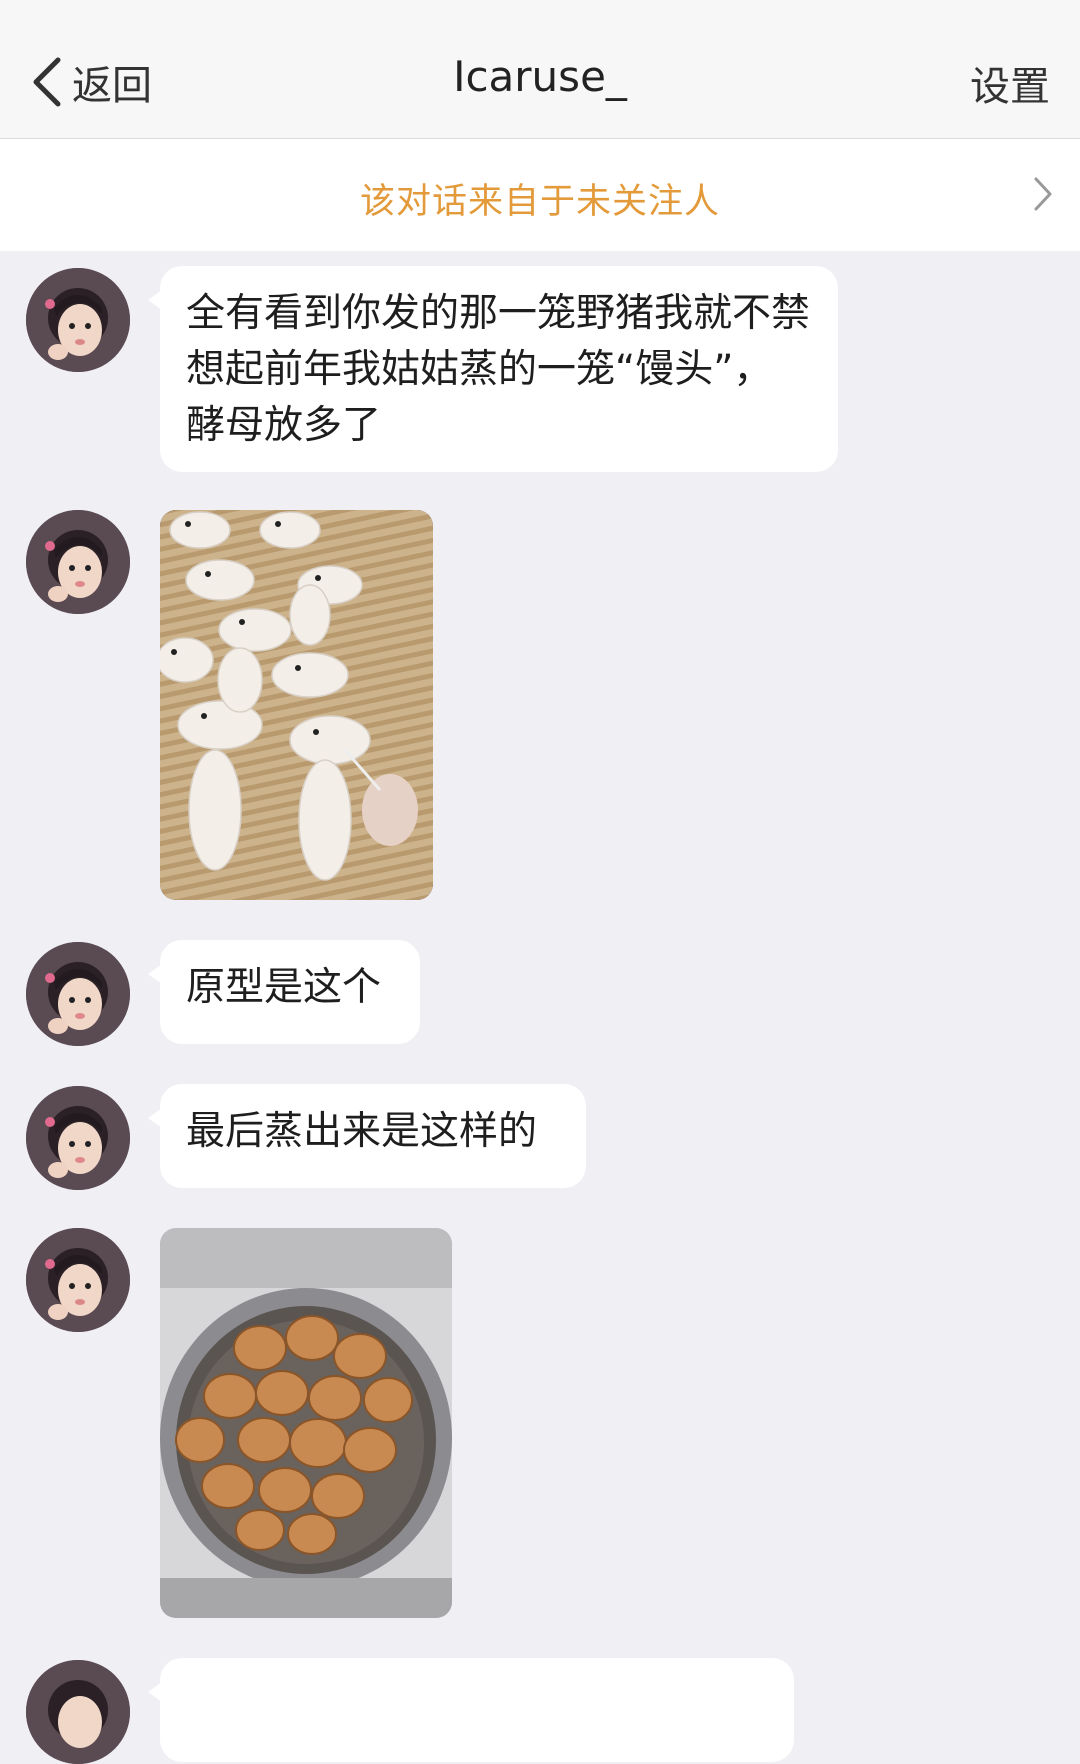  I want to click on notice-text: 该对话来自于未关注人, so click(539, 202).